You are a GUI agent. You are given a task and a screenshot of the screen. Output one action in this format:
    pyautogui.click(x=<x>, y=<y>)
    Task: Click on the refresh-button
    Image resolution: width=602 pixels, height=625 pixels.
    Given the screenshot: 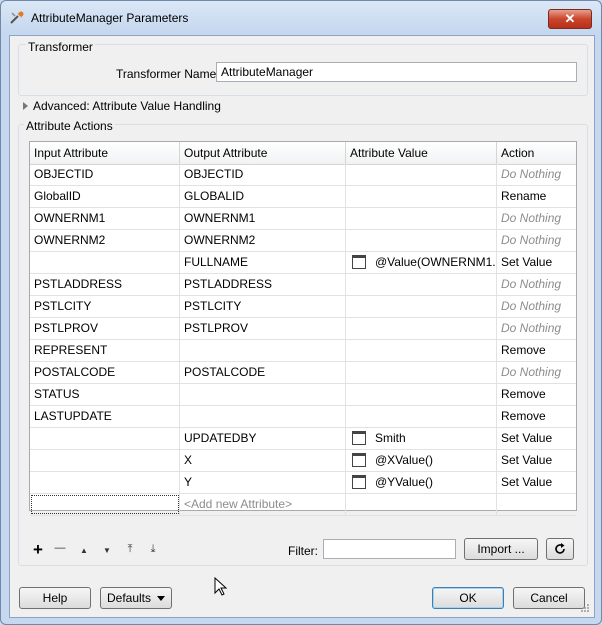 What is the action you would take?
    pyautogui.click(x=560, y=549)
    